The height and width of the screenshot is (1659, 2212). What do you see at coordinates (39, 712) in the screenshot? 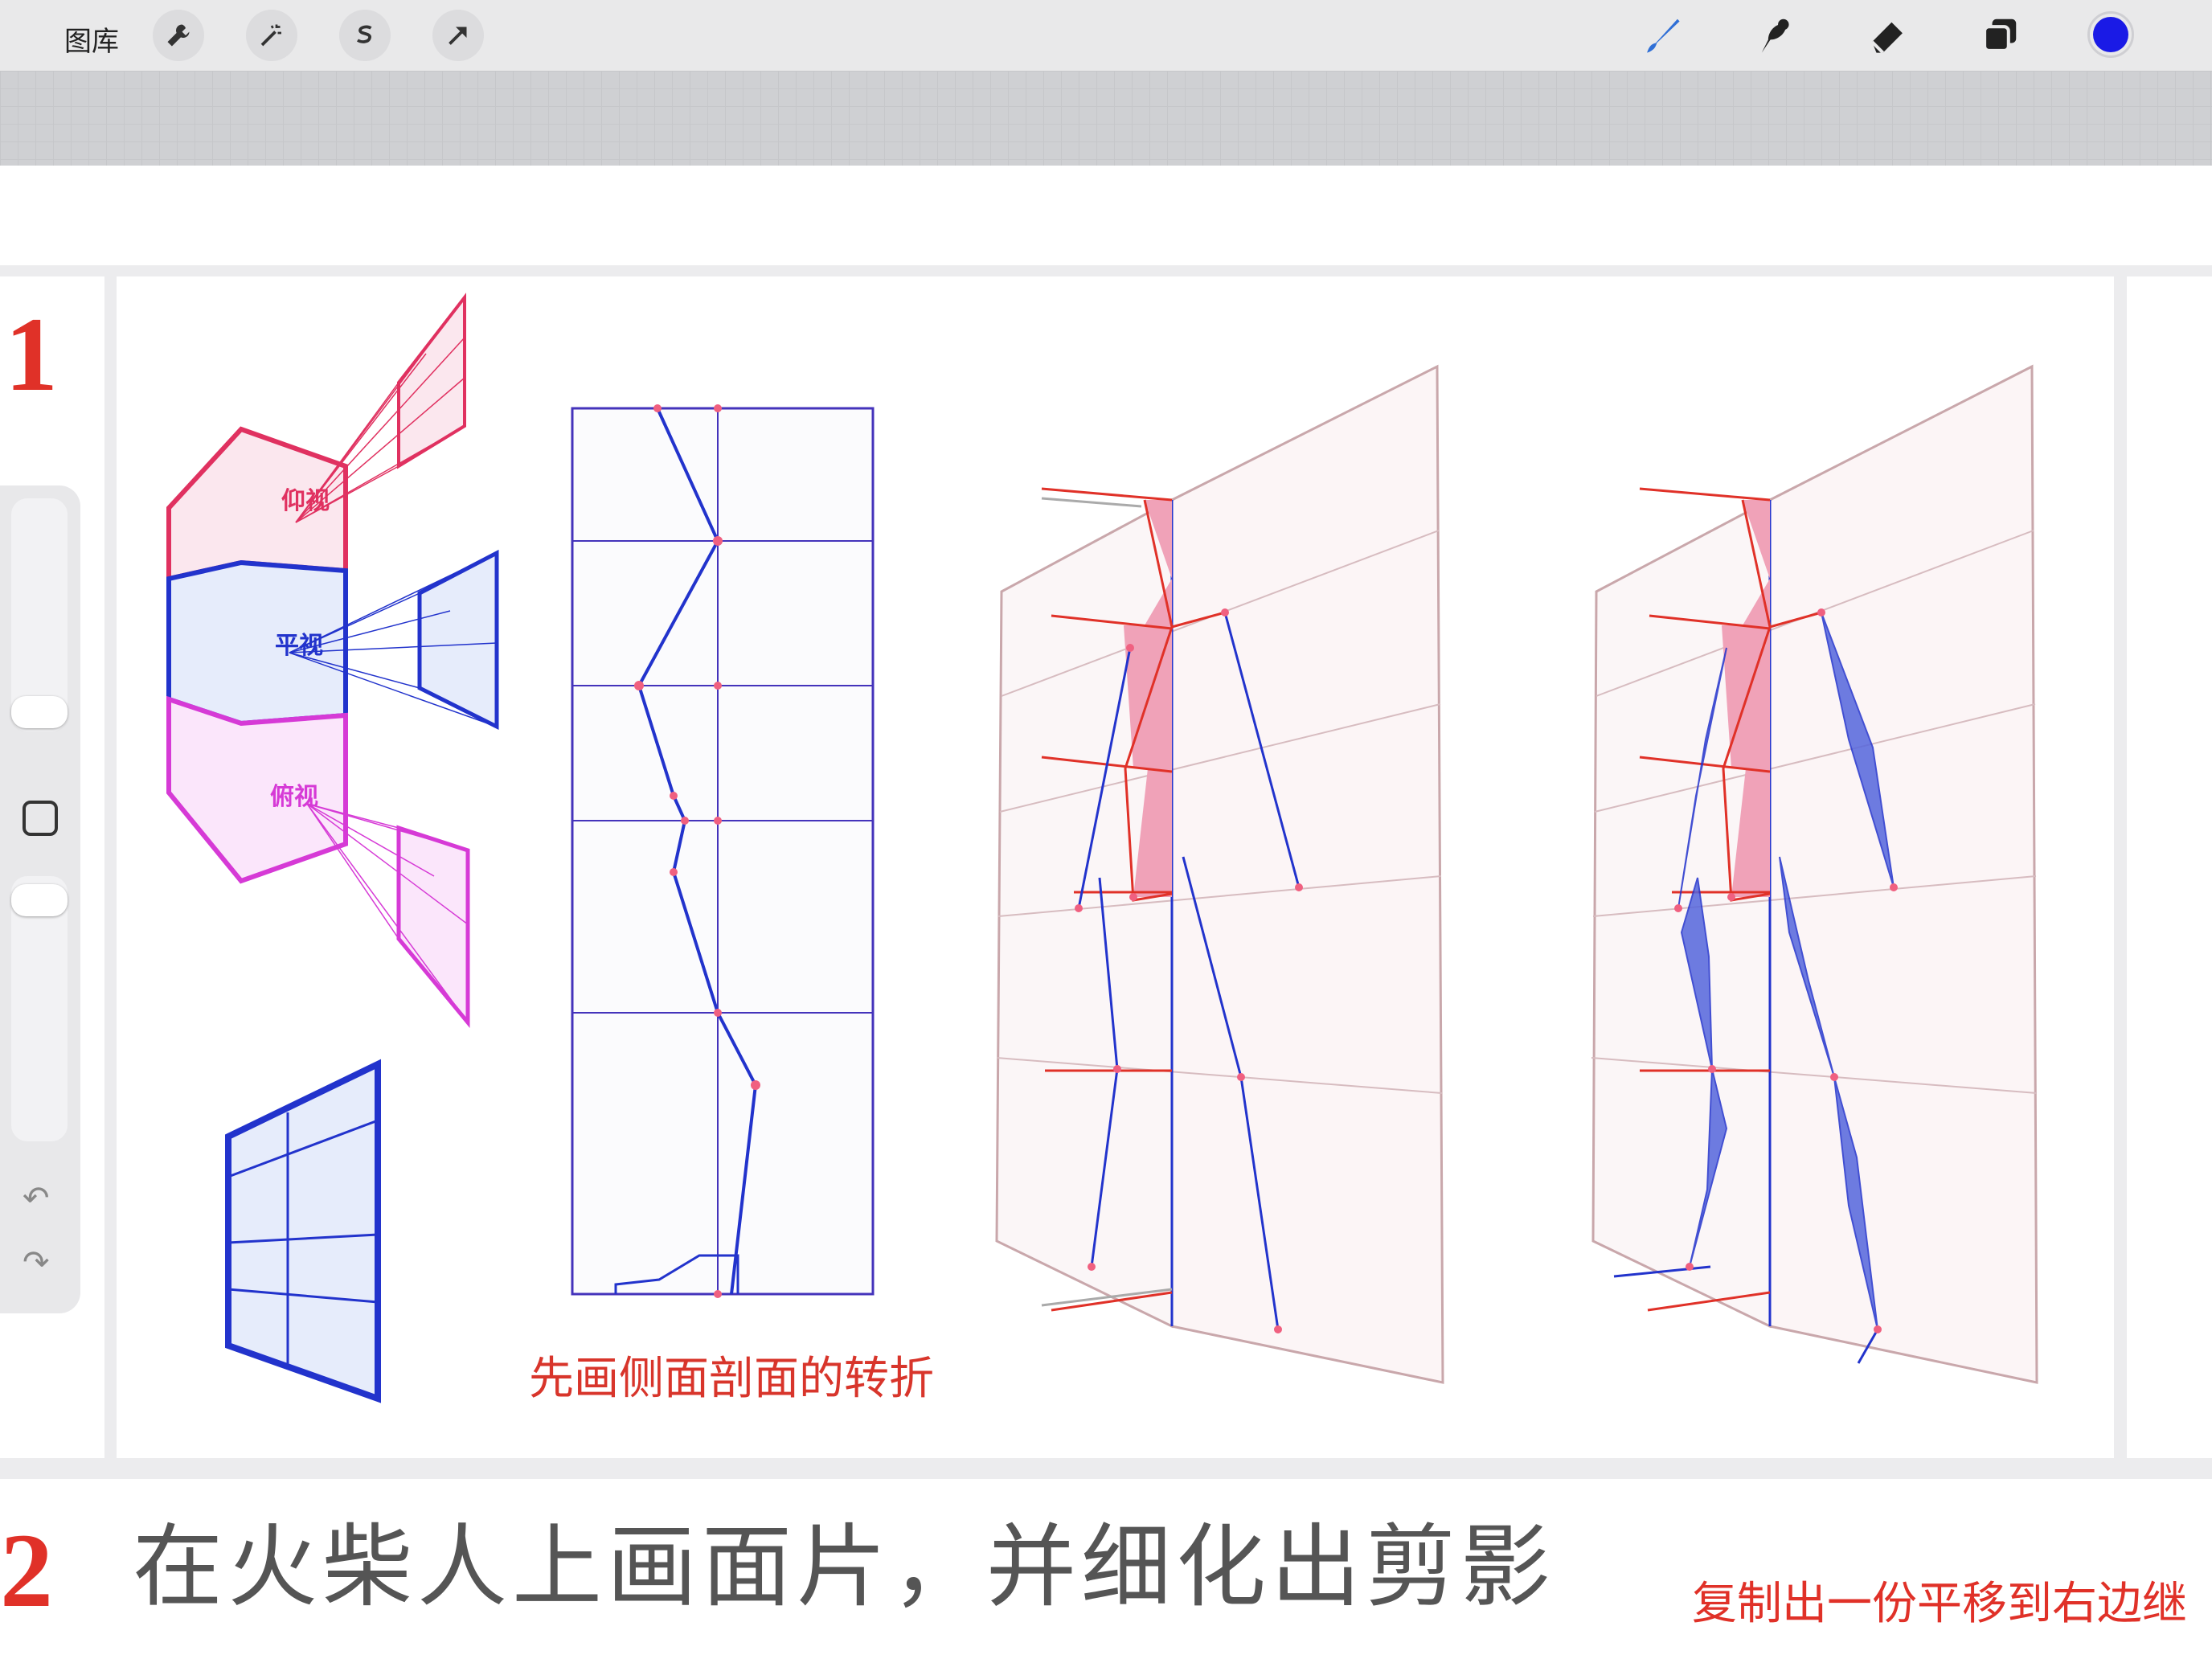
I see `brush-size-thumb` at bounding box center [39, 712].